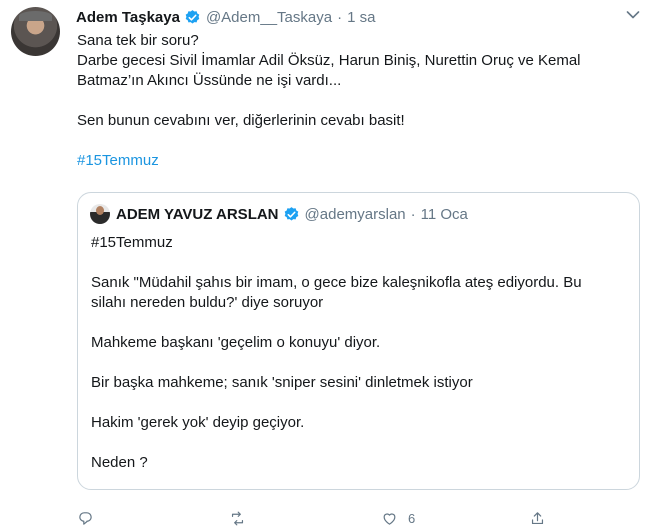 This screenshot has height=530, width=654. Describe the element at coordinates (128, 17) in the screenshot. I see `author-name: Adem Taşkaya` at that location.